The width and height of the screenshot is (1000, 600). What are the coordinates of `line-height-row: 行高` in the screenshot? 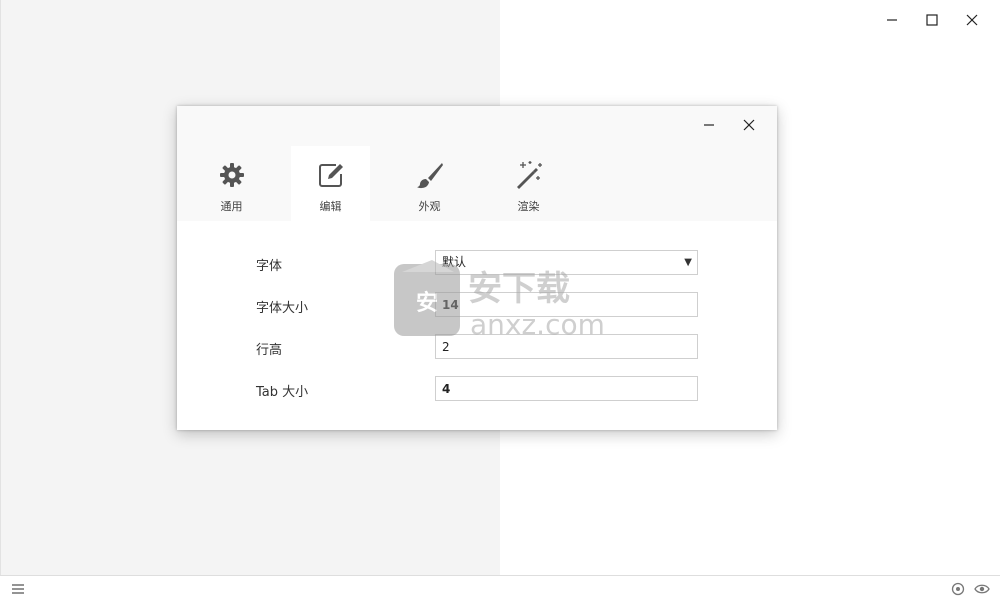 It's located at (477, 347).